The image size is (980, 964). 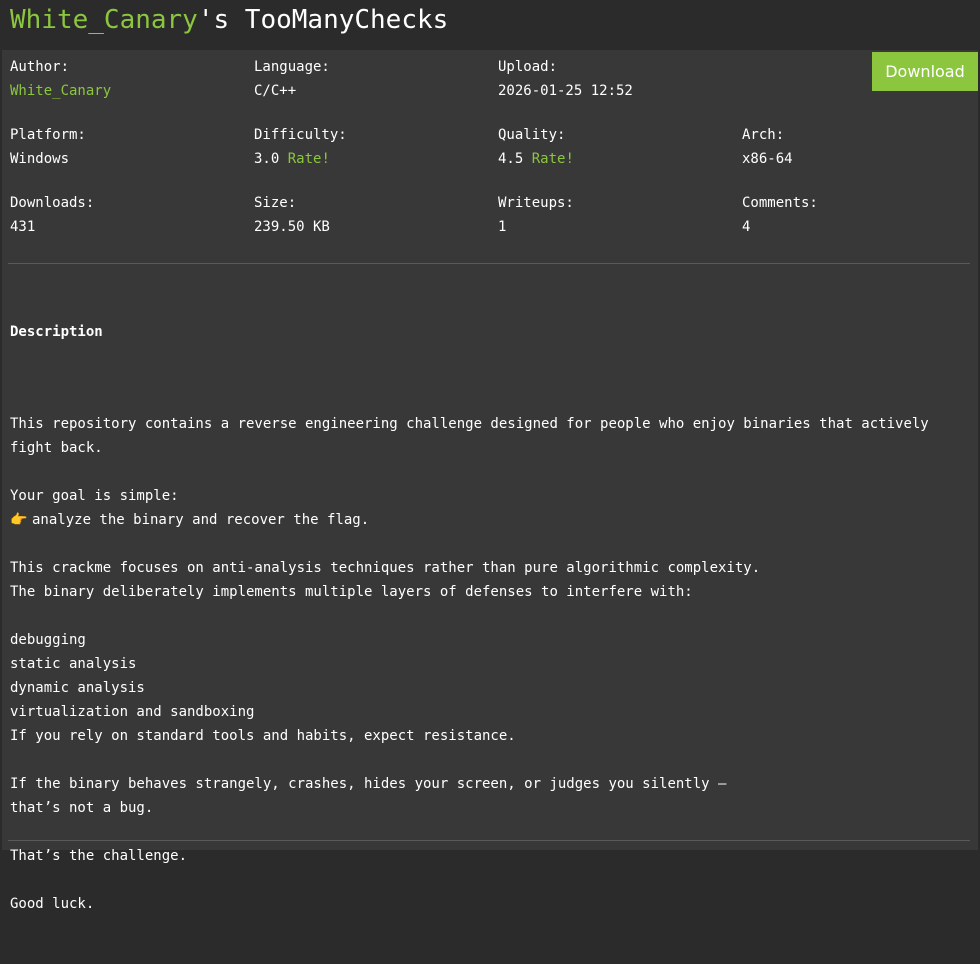 What do you see at coordinates (130, 215) in the screenshot?
I see `meta-downloads: Downloads: 431` at bounding box center [130, 215].